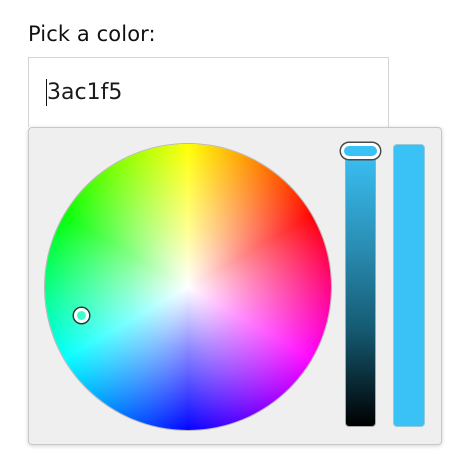 Image resolution: width=474 pixels, height=474 pixels. Describe the element at coordinates (208, 92) in the screenshot. I see `color-hex-input: 3ac1f5` at that location.